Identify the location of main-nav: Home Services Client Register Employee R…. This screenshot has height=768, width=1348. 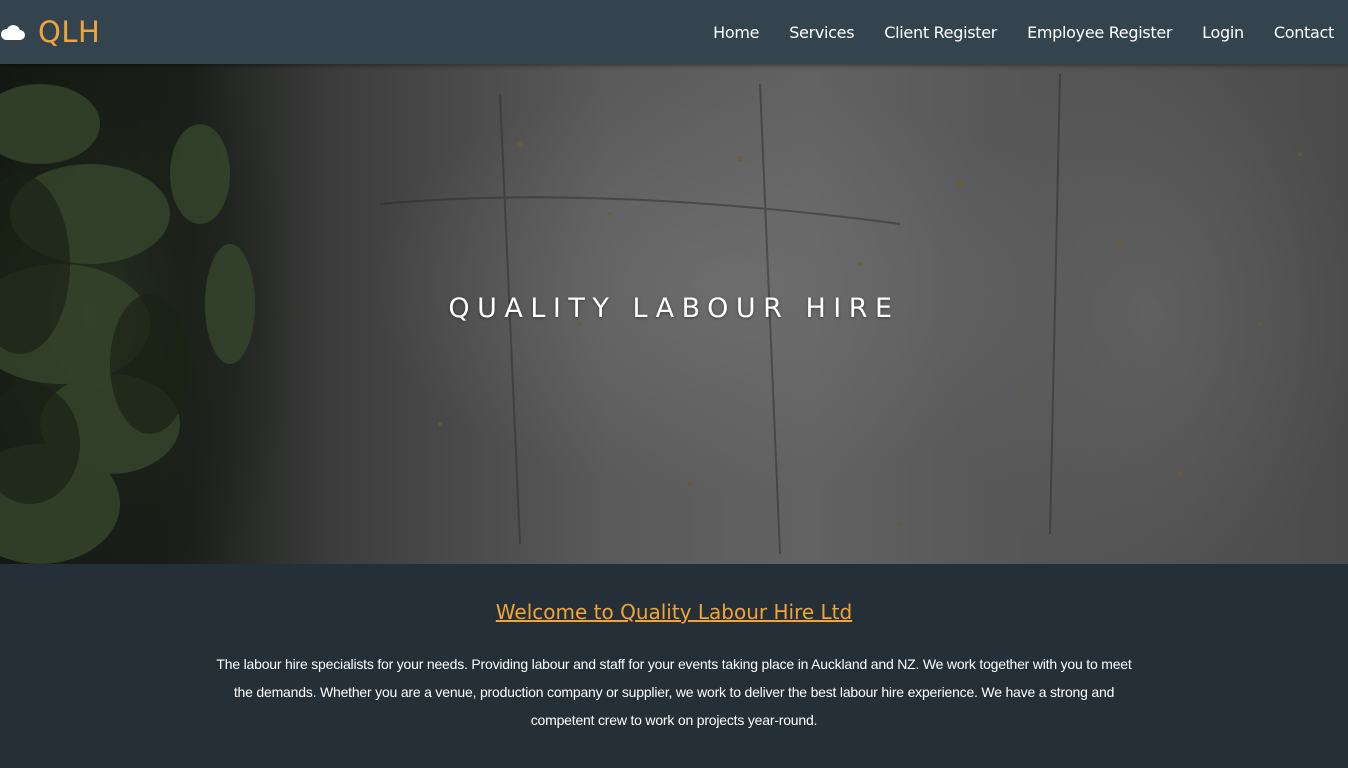
(1023, 32).